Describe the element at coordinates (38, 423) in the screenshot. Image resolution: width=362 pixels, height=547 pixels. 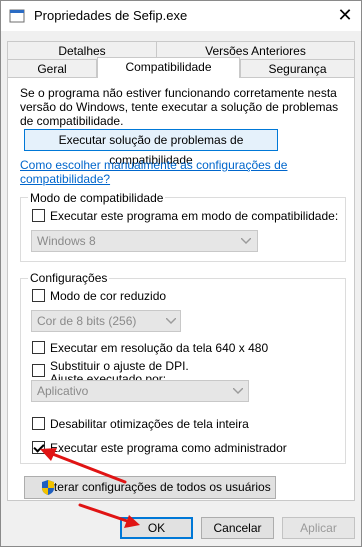
I see `disable-fullscreen-checkbox` at that location.